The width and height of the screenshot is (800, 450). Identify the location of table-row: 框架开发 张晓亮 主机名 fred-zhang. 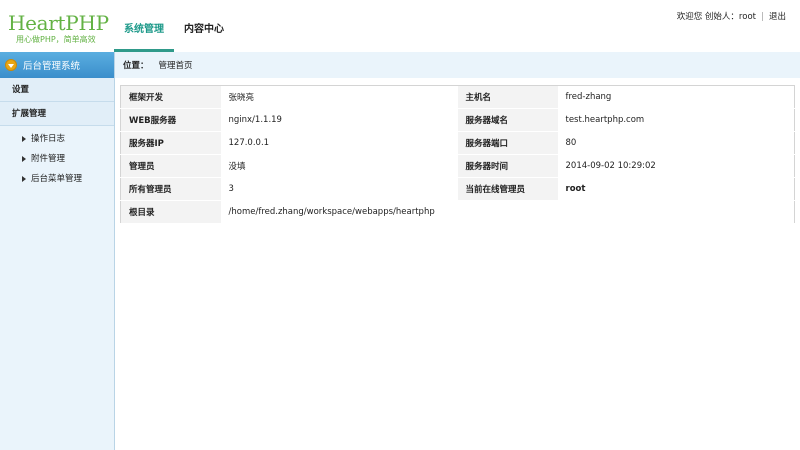
(457, 97).